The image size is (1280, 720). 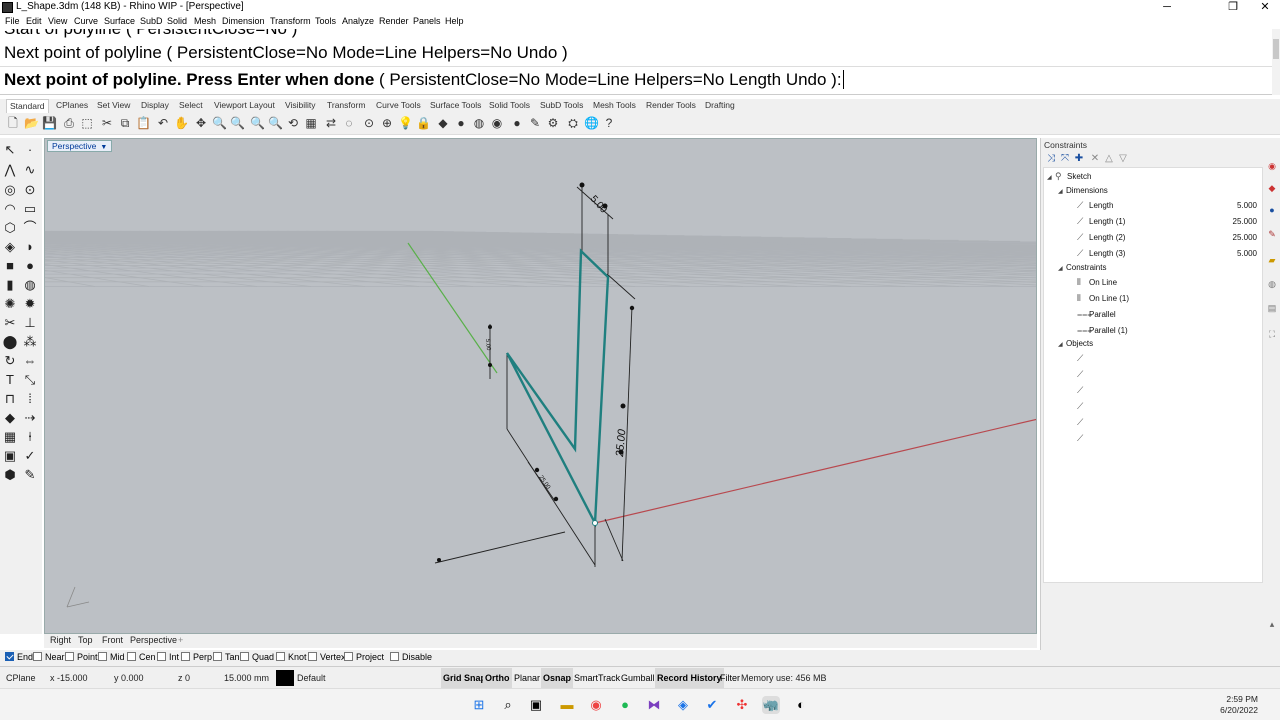 What do you see at coordinates (1101, 221) in the screenshot?
I see `tree-item-dimension: ⟋ Length (1)` at bounding box center [1101, 221].